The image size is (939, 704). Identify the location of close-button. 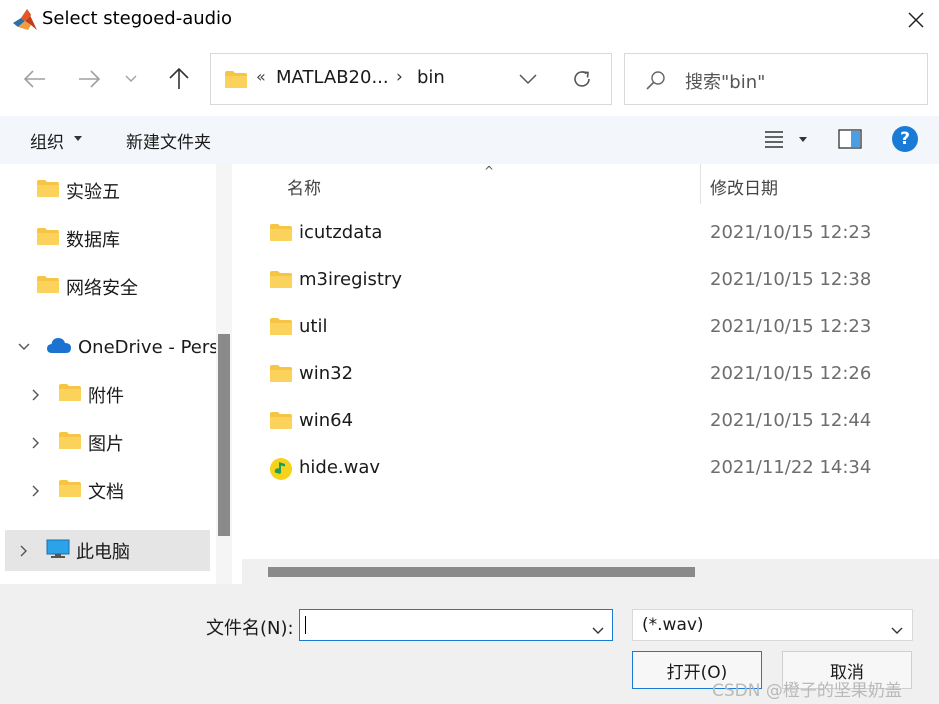
(916, 20).